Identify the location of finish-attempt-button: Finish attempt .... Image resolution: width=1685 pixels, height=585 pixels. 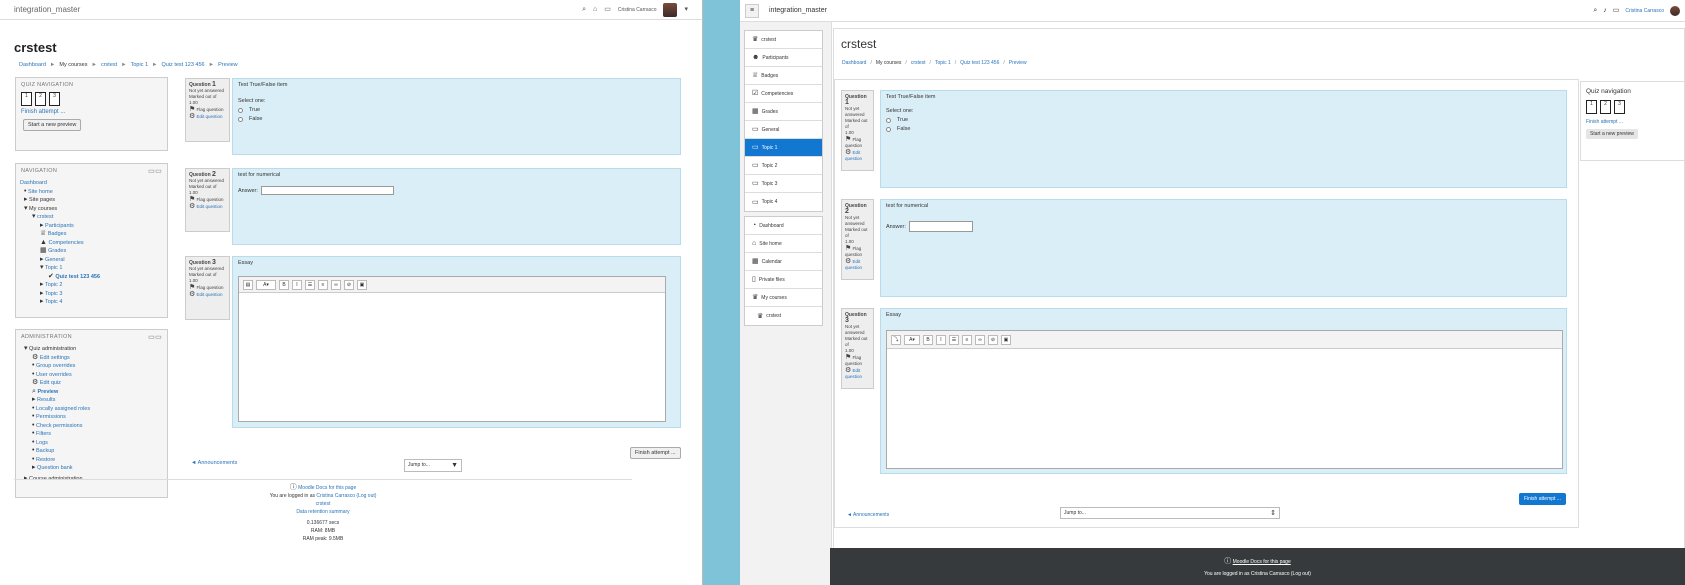
(1542, 499).